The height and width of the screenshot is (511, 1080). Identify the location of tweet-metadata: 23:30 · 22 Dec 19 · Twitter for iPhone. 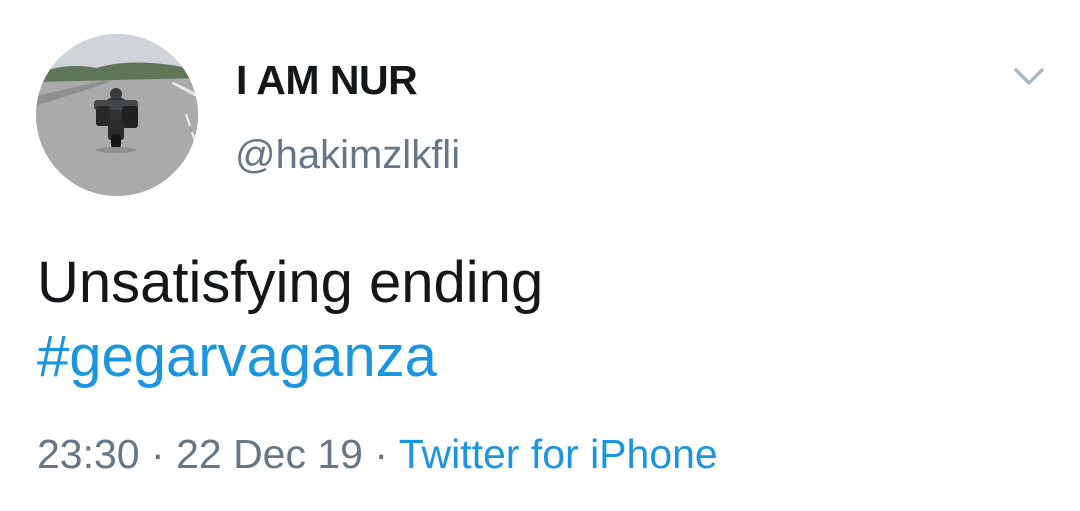
(377, 454).